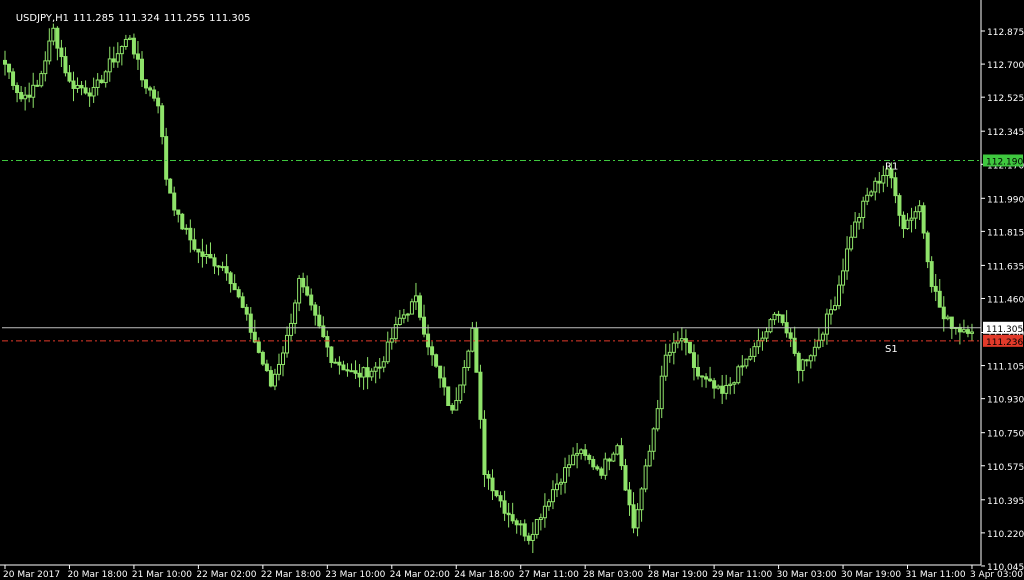 The image size is (1024, 580). Describe the element at coordinates (42, 18) in the screenshot. I see `symbol-timeframe: USDJPY,H1` at that location.